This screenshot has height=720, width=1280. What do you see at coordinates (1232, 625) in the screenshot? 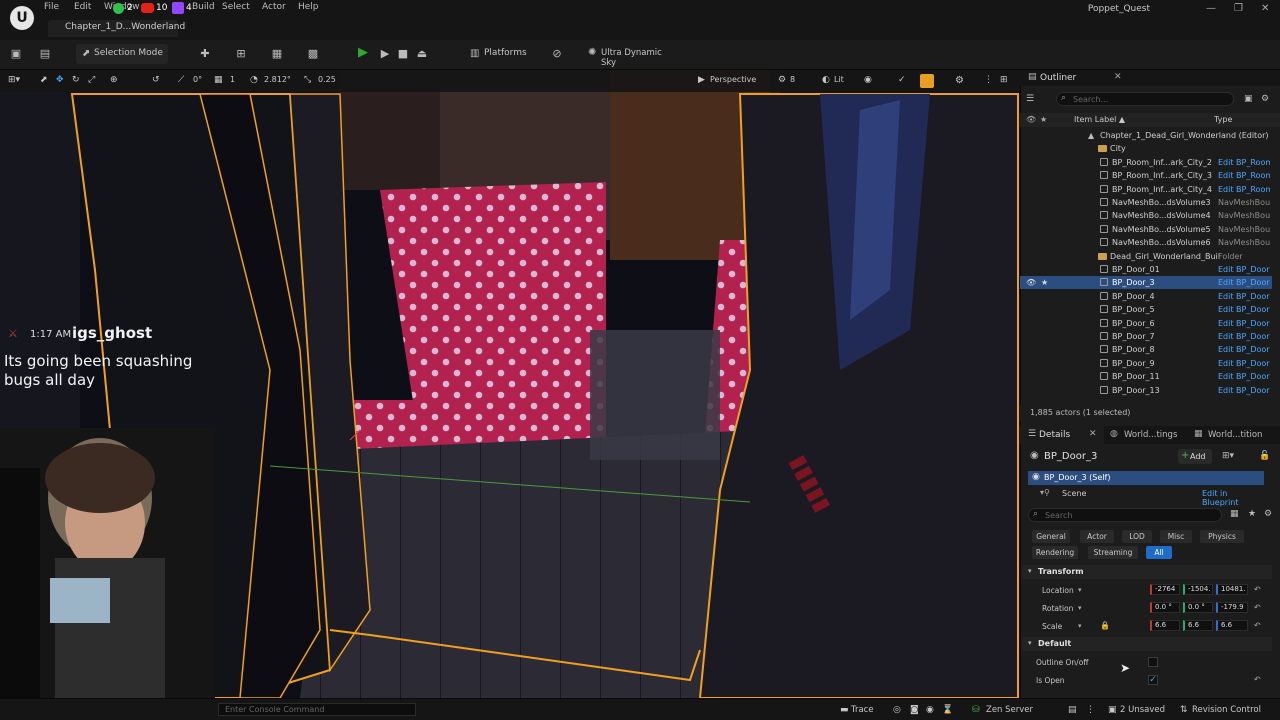
I see `scale-z-field: 6.6` at bounding box center [1232, 625].